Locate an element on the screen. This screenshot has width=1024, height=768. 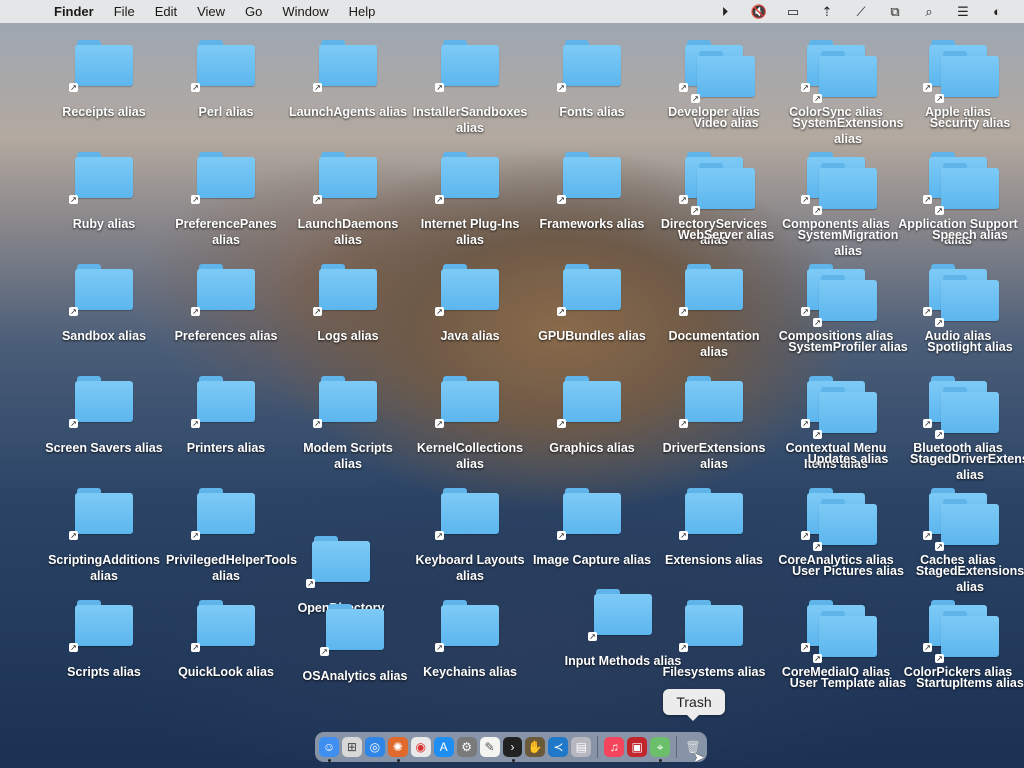
folder-label: LaunchAgents alias is located at coordinates (348, 112).